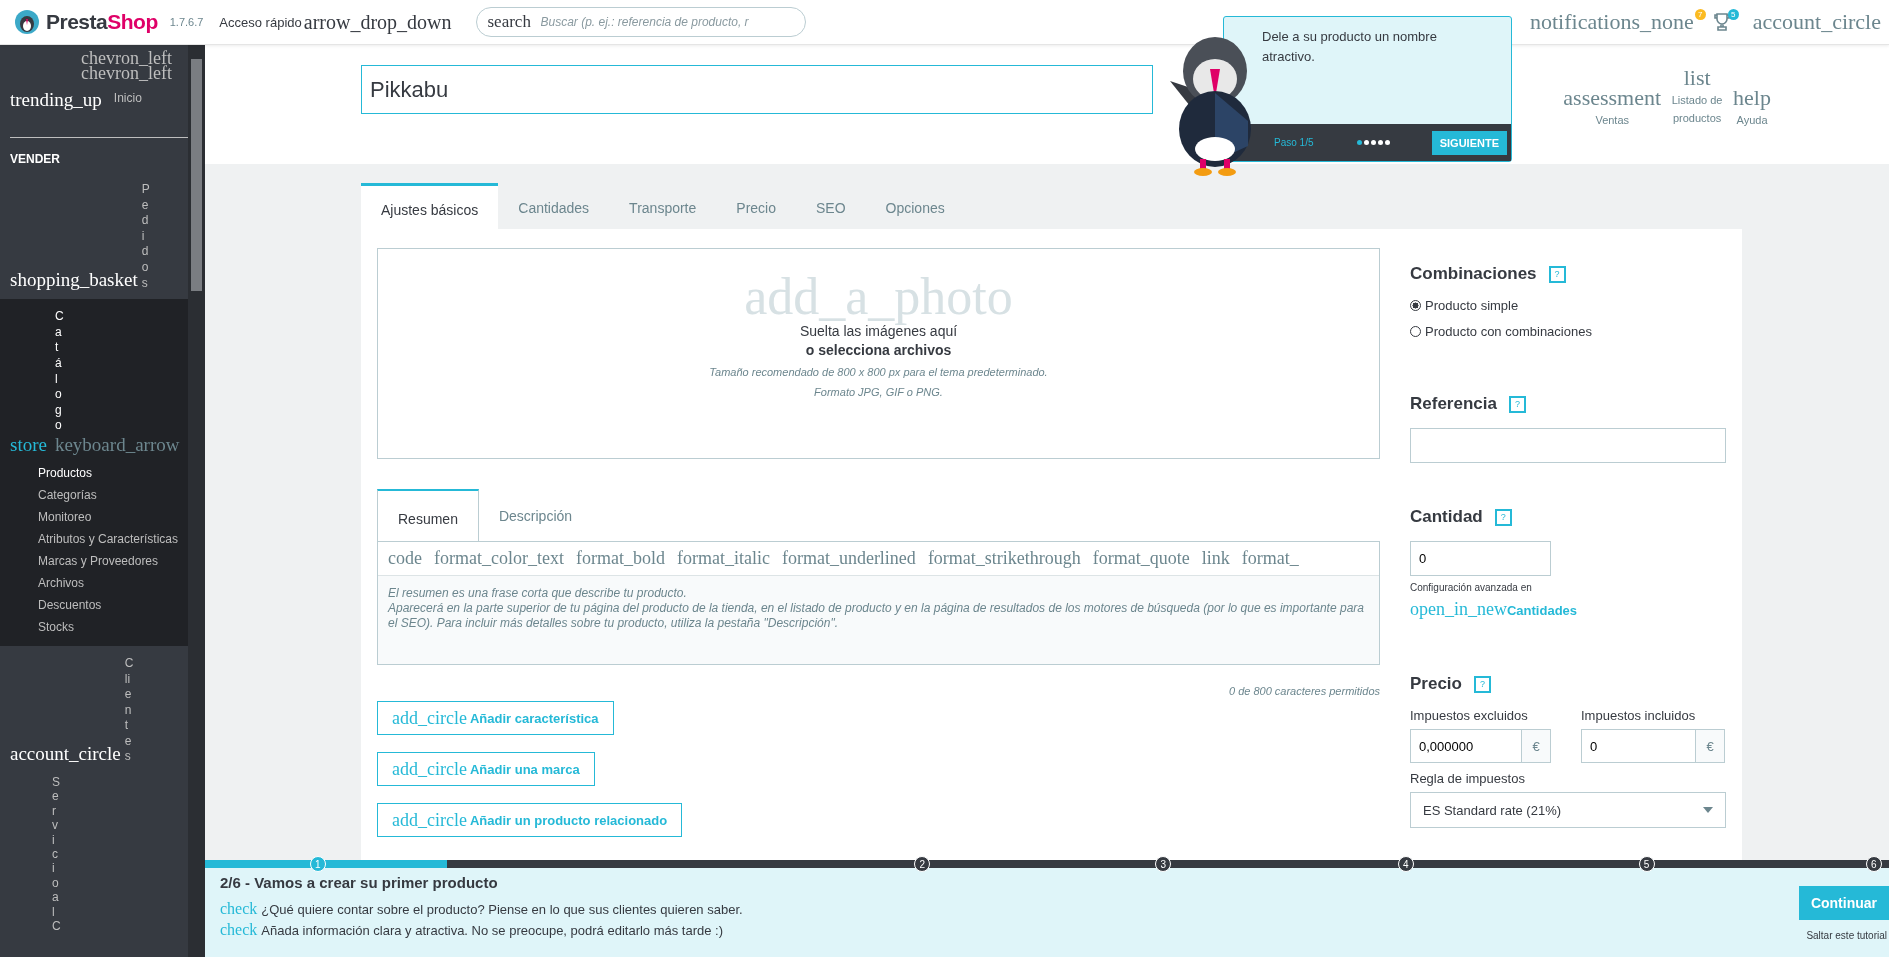 This screenshot has width=1889, height=957. What do you see at coordinates (1697, 97) in the screenshot?
I see `header-action: list Listado de productos` at bounding box center [1697, 97].